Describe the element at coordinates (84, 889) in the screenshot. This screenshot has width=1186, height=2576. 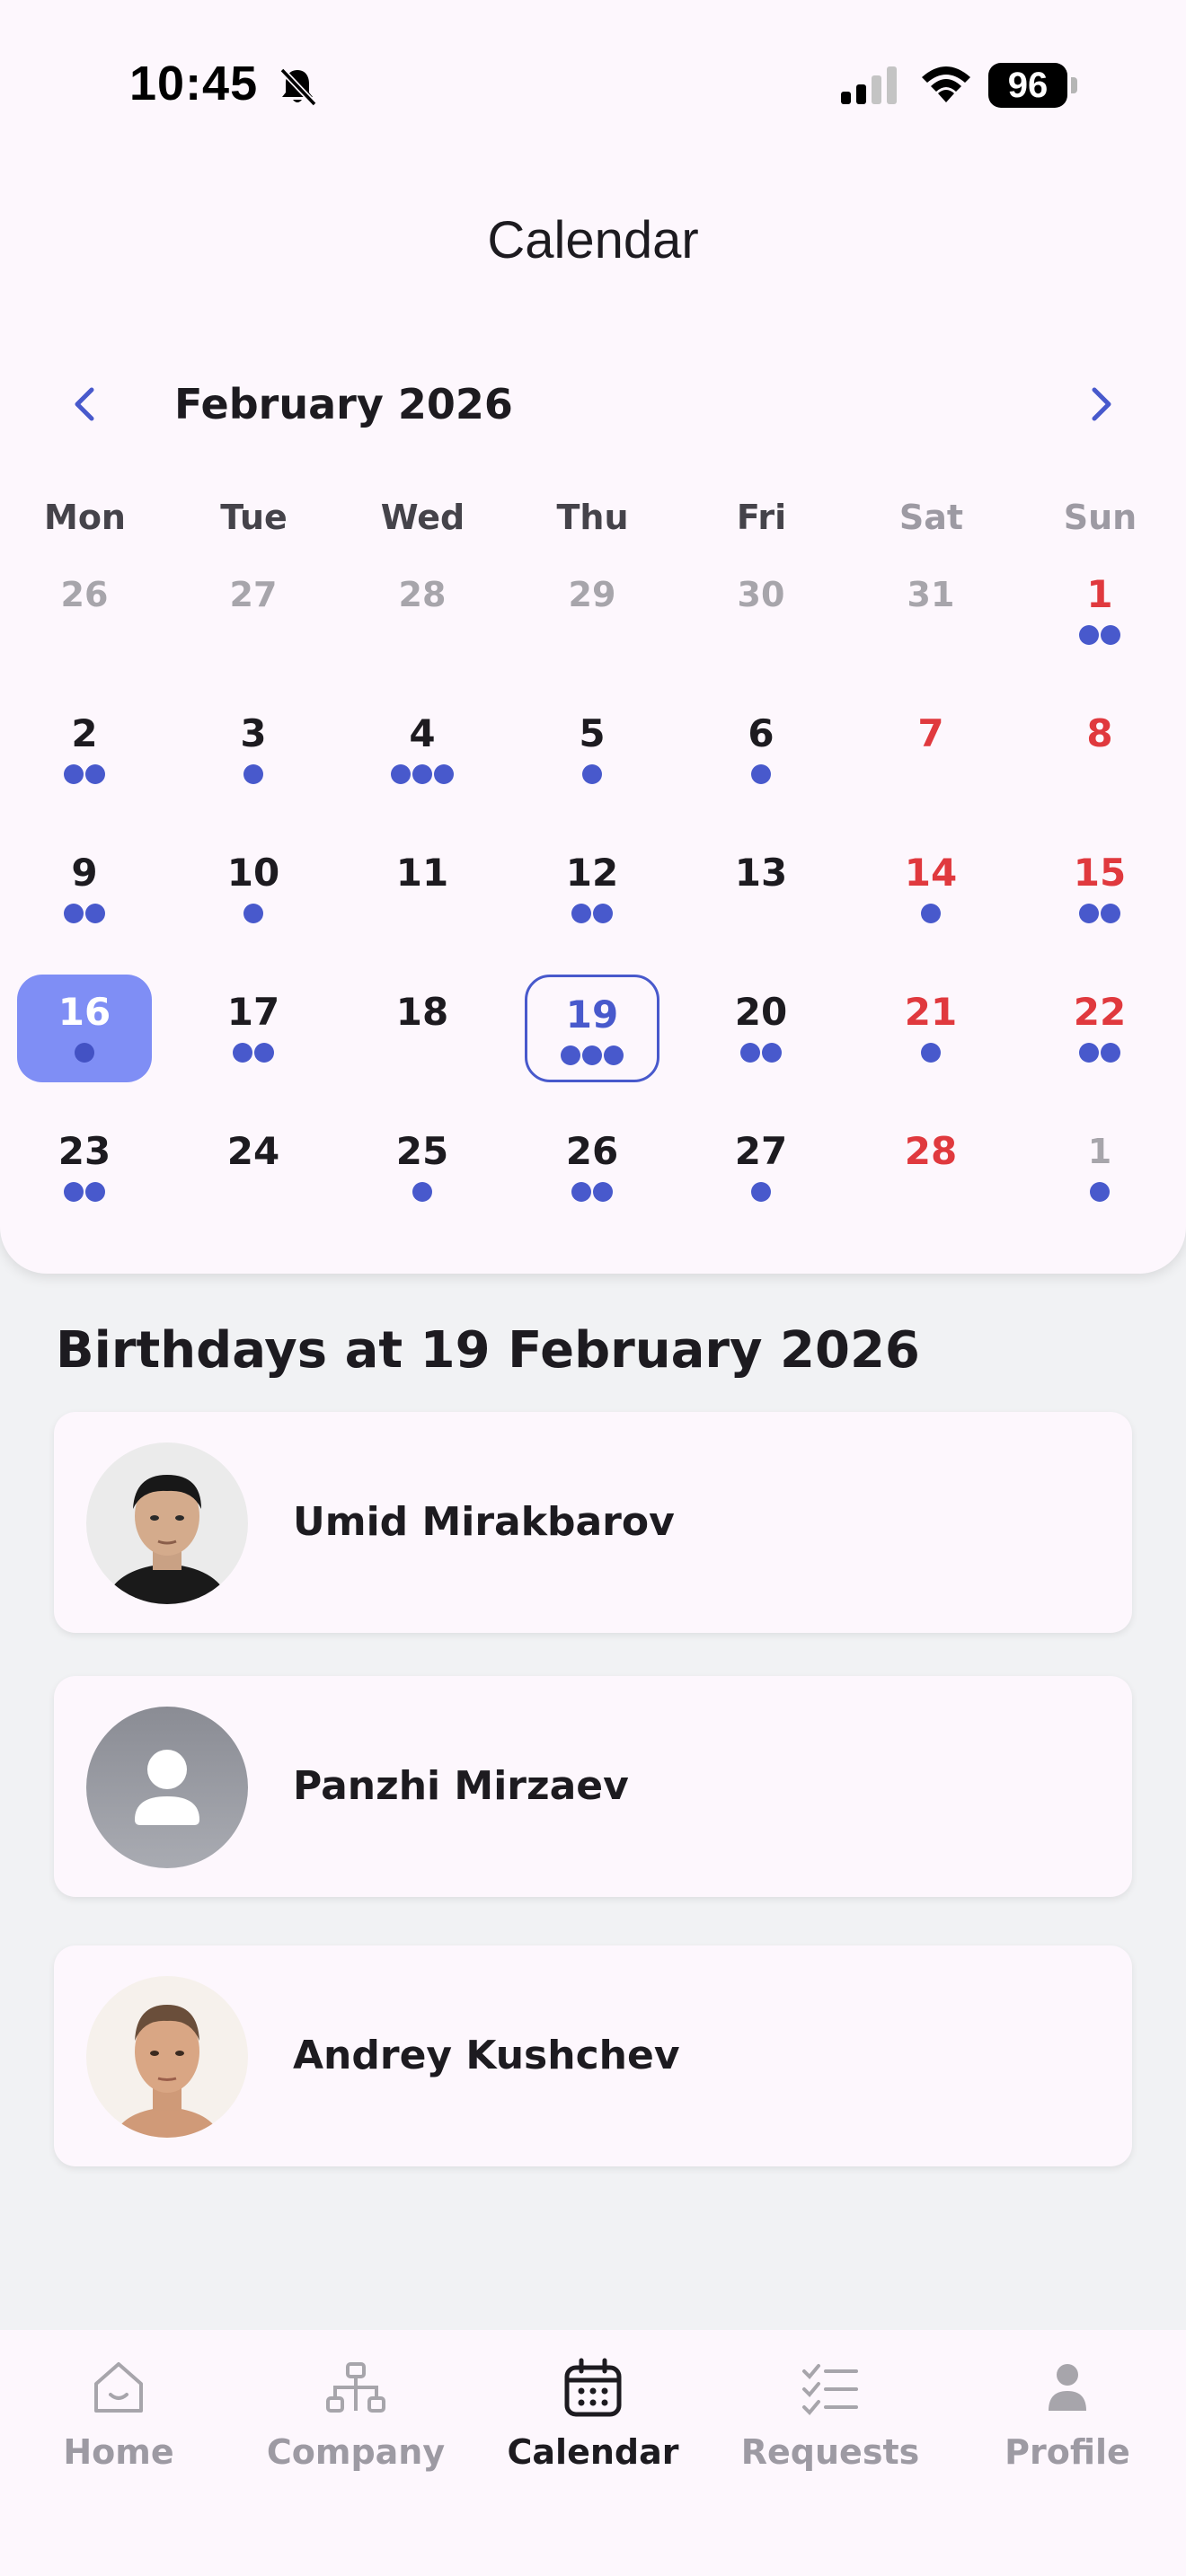
I see `calendar-day: 9` at that location.